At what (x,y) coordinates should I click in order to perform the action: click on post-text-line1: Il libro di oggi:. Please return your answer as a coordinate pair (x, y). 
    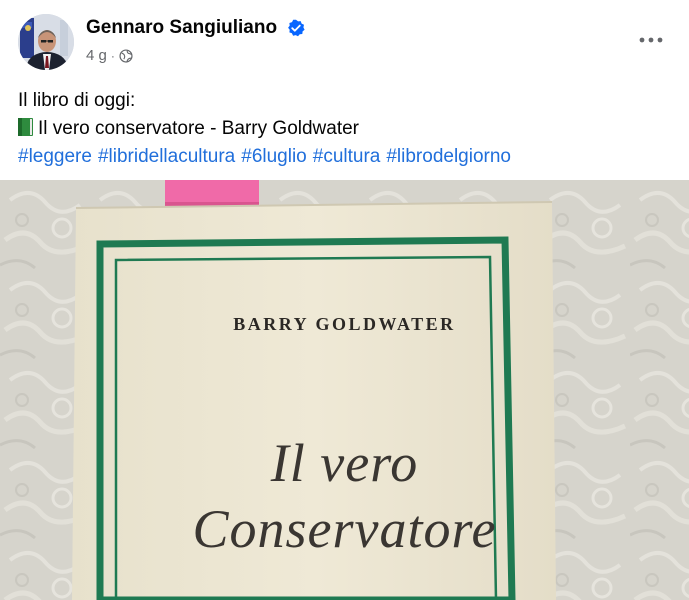
    Looking at the image, I should click on (77, 100).